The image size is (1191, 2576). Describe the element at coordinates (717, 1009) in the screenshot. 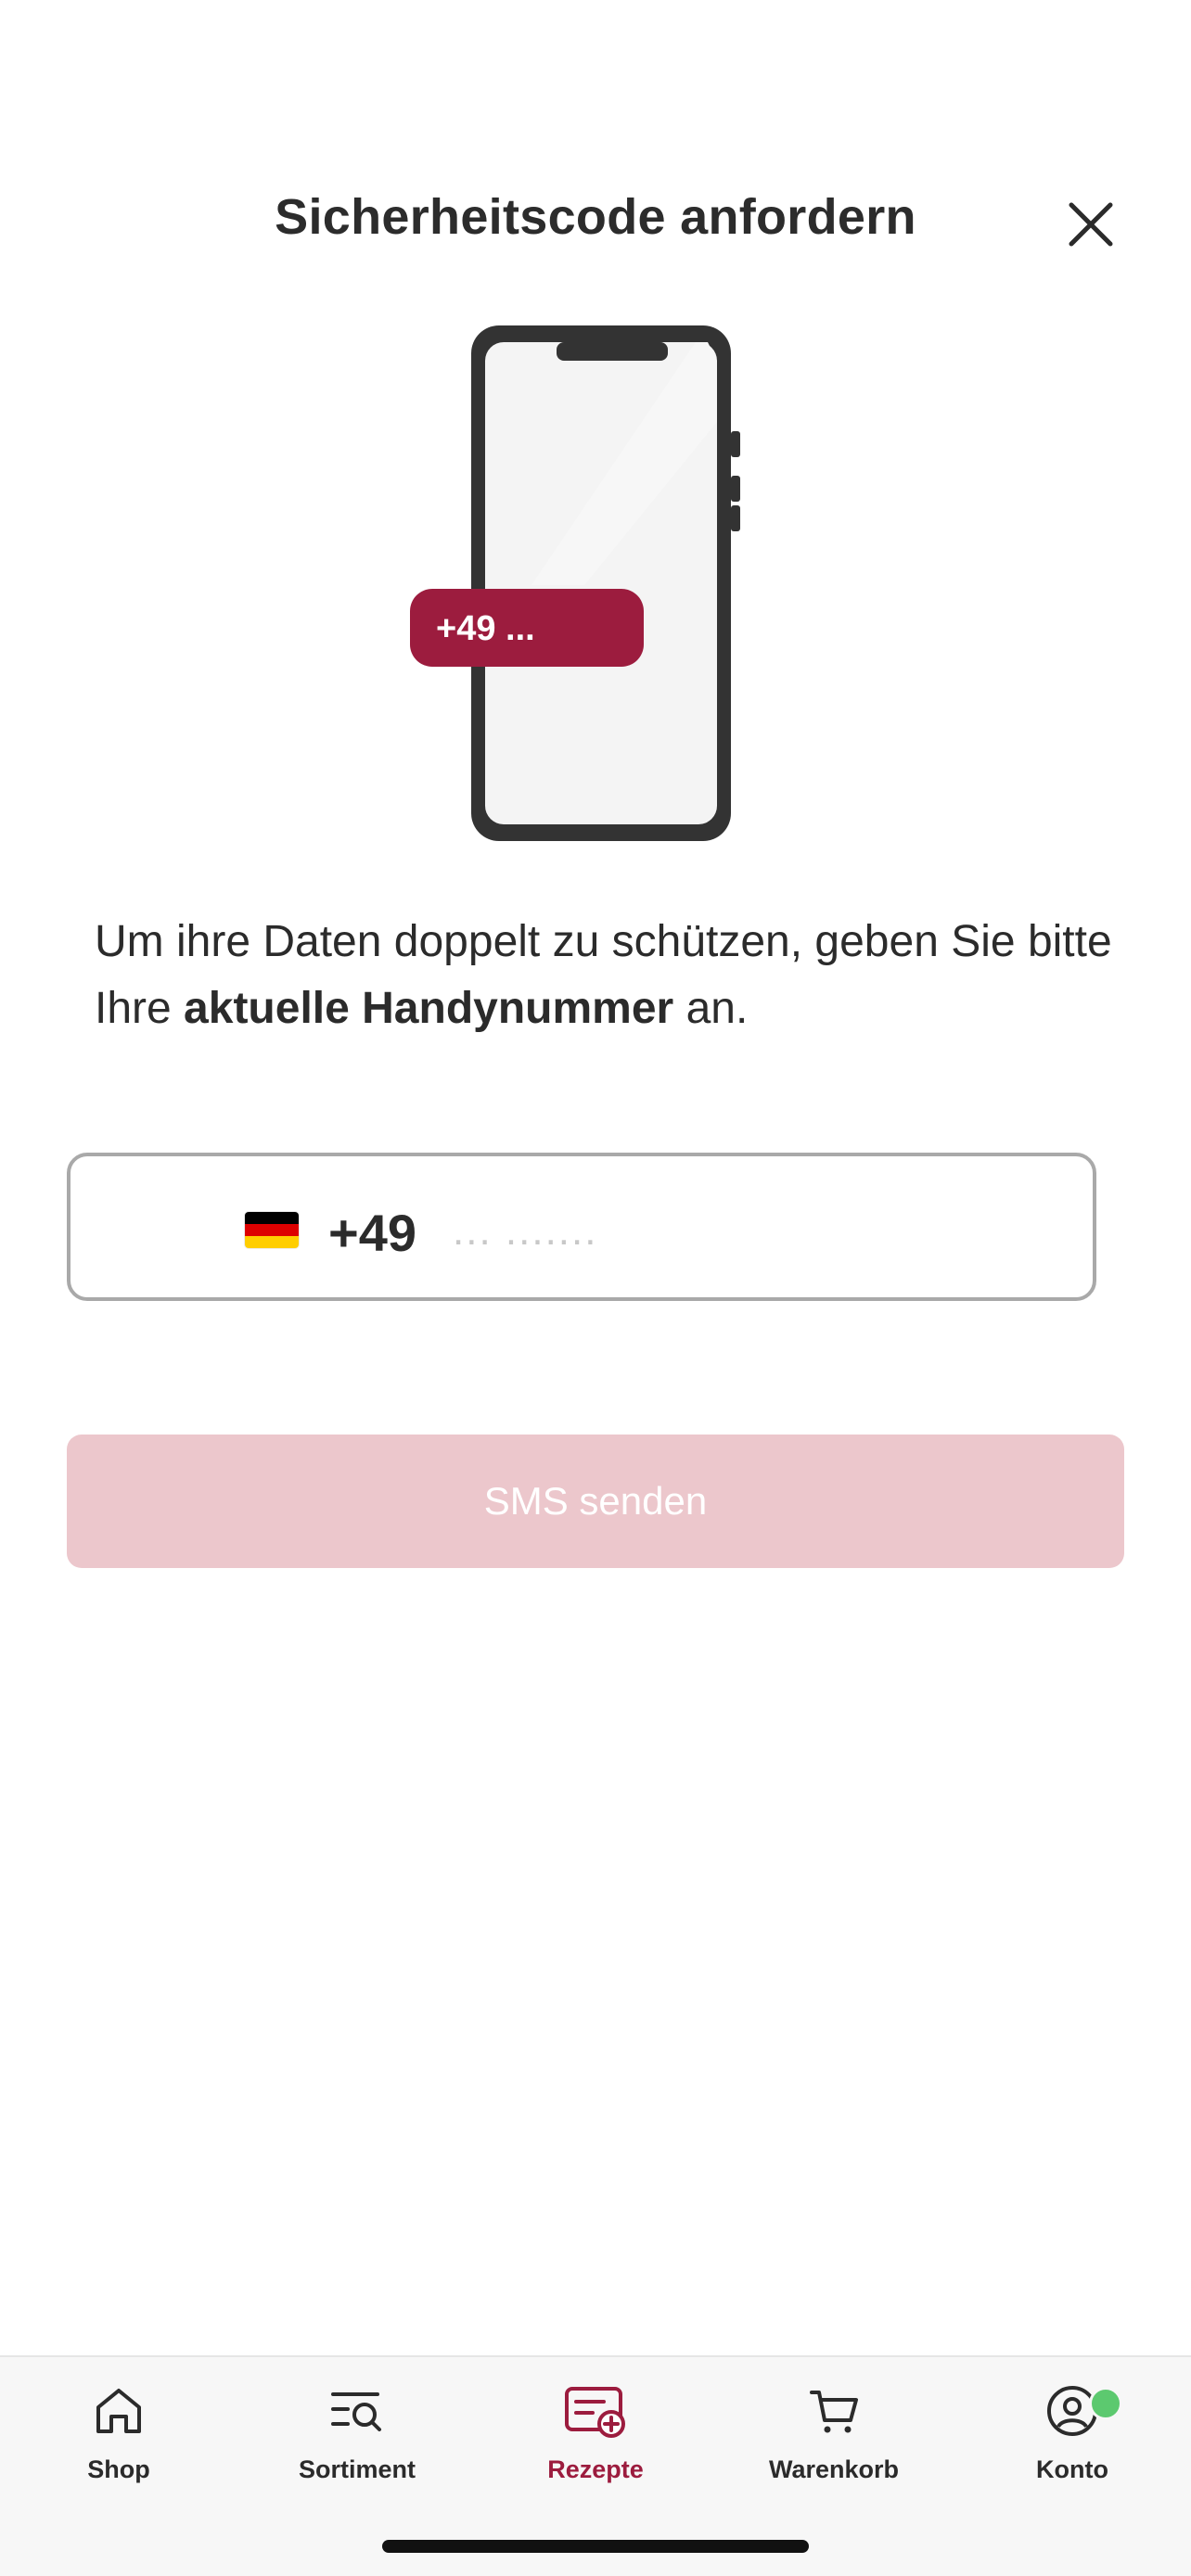

I see `intro-text-end: an.` at that location.